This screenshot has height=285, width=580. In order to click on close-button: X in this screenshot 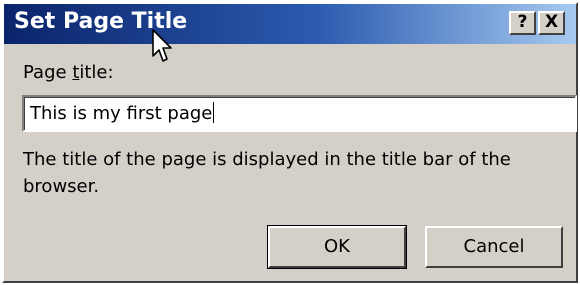, I will do `click(551, 23)`.